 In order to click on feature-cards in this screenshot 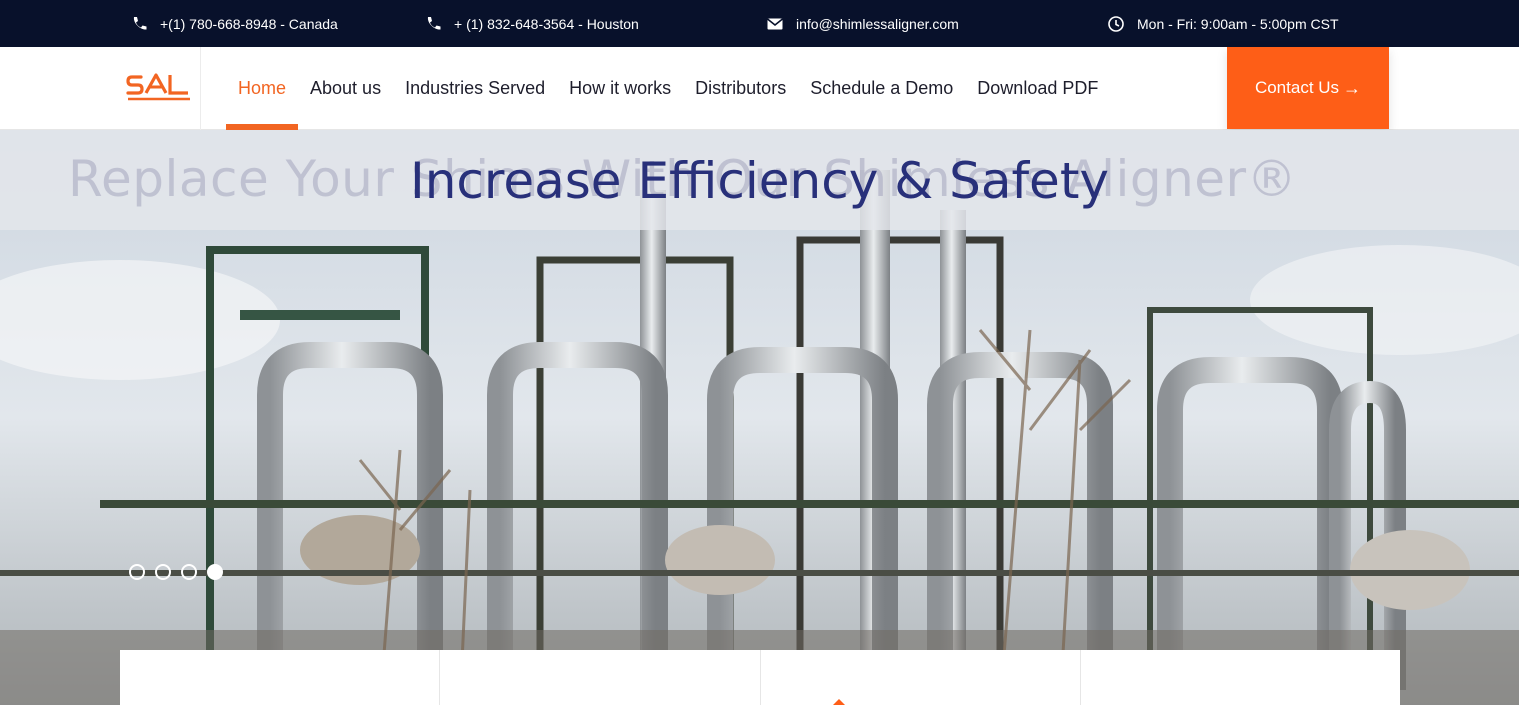, I will do `click(760, 677)`.